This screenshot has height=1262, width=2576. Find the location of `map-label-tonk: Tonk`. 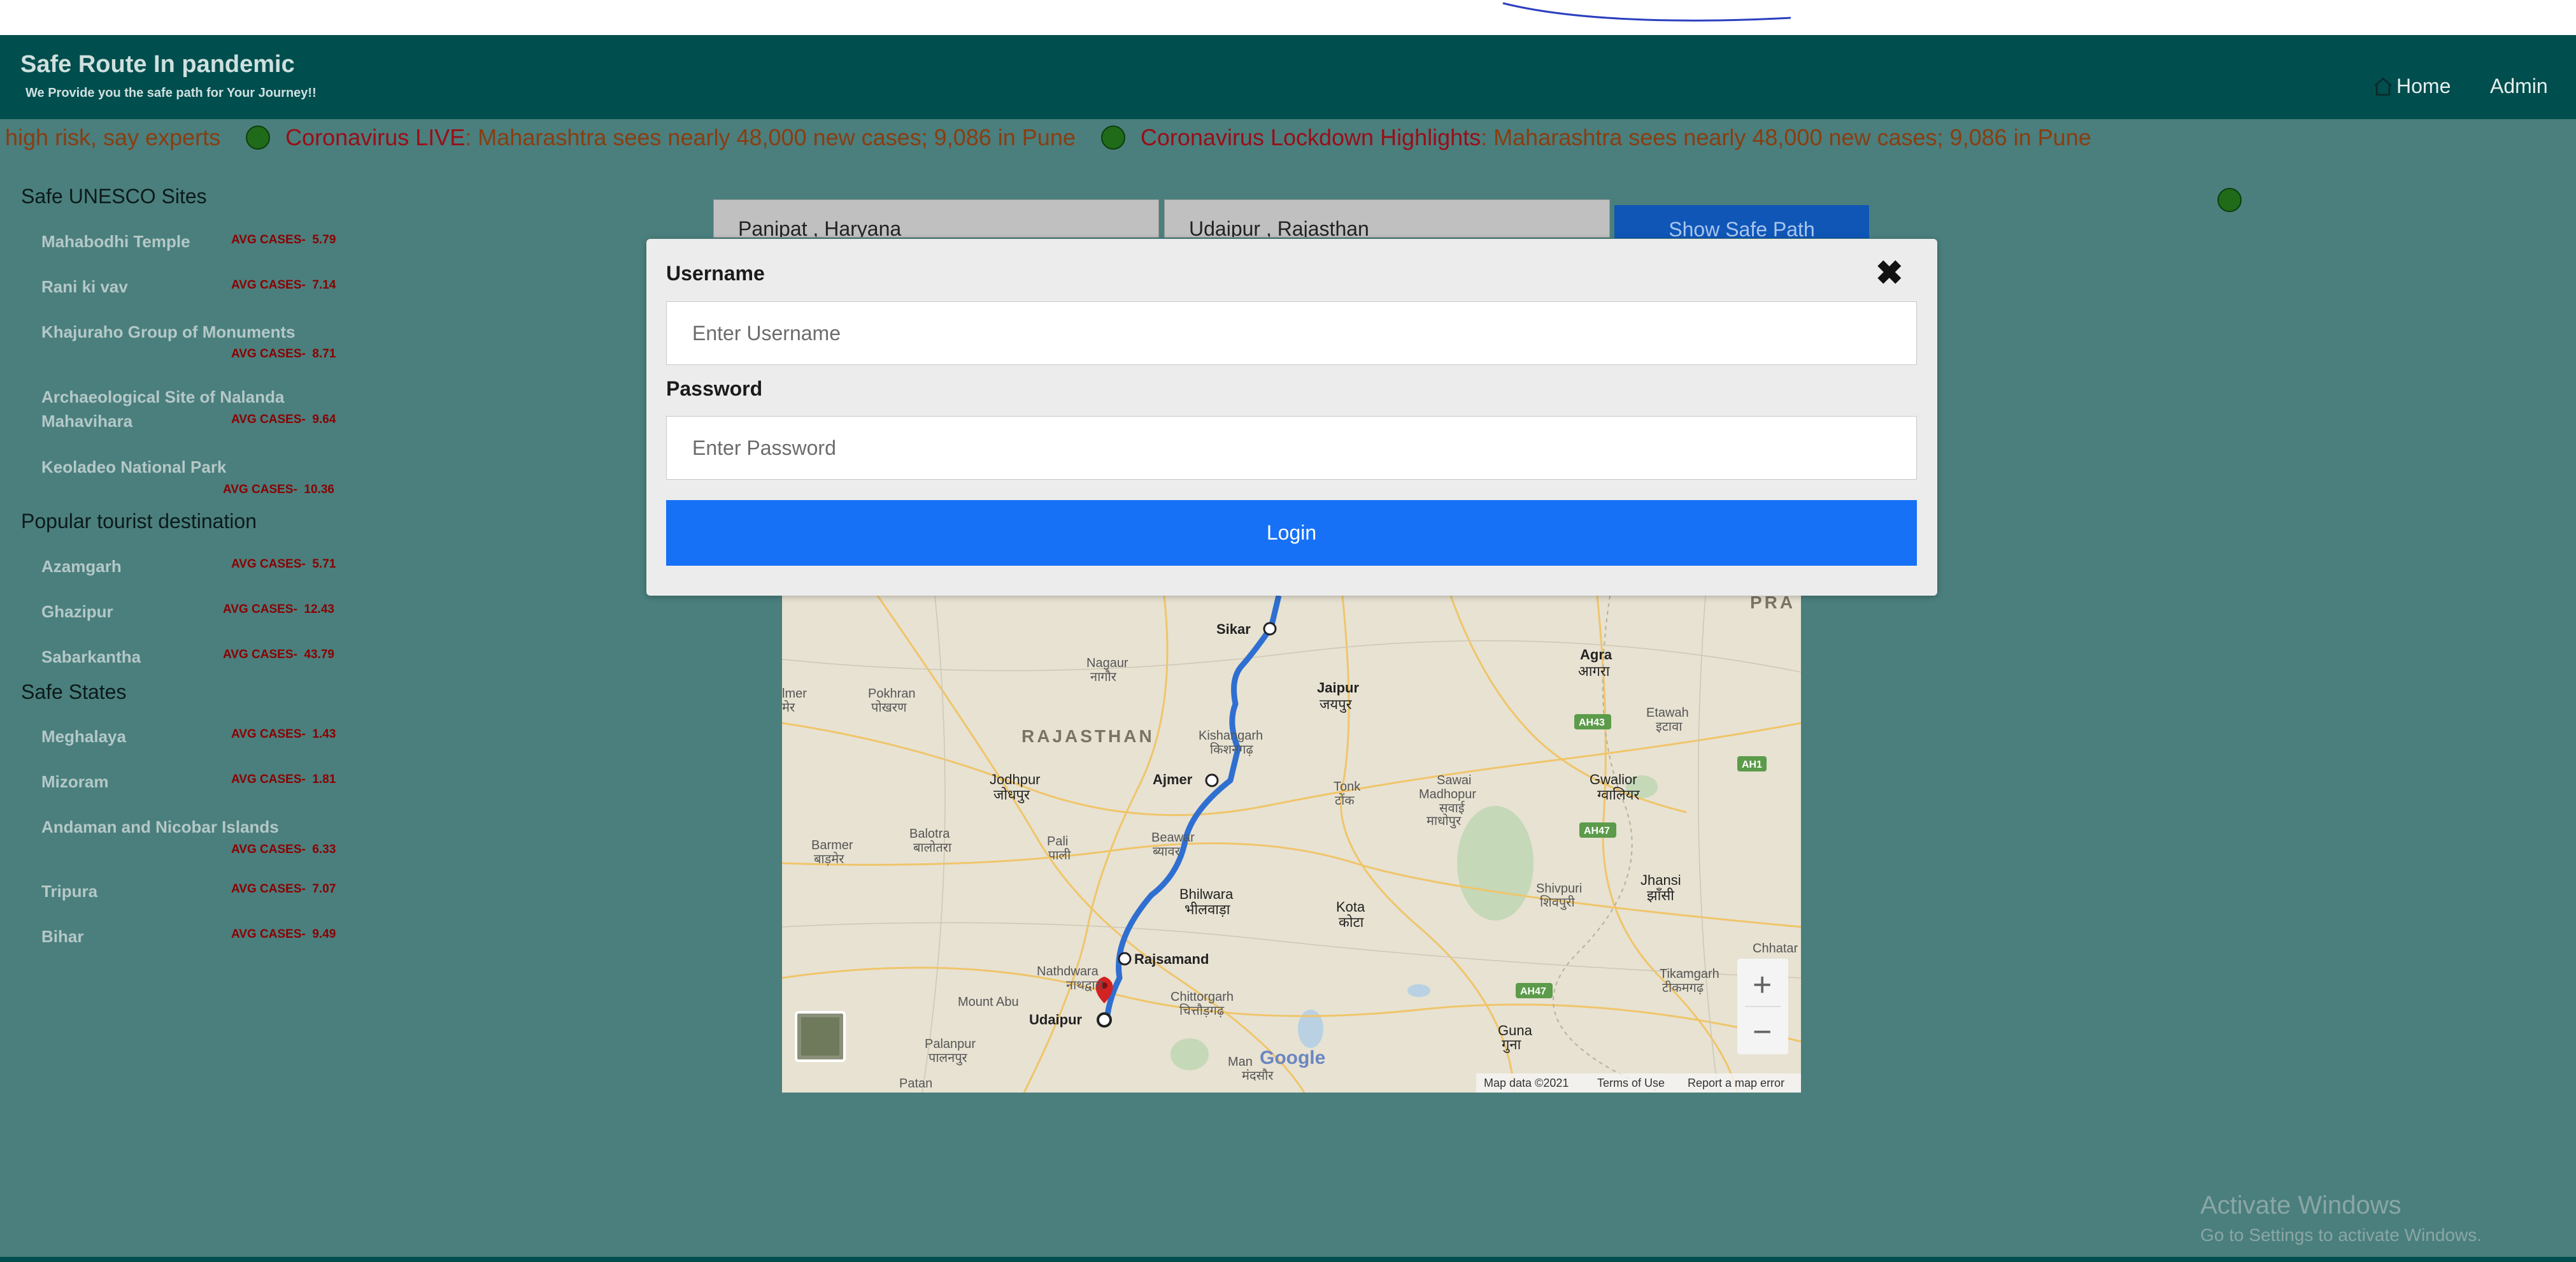

map-label-tonk: Tonk is located at coordinates (1348, 787).